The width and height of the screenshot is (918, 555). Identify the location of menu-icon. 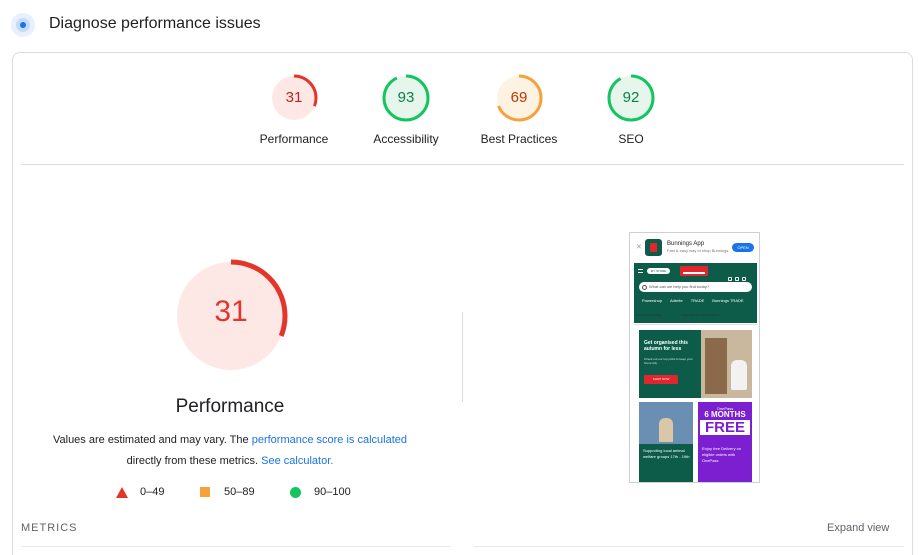
(640, 271).